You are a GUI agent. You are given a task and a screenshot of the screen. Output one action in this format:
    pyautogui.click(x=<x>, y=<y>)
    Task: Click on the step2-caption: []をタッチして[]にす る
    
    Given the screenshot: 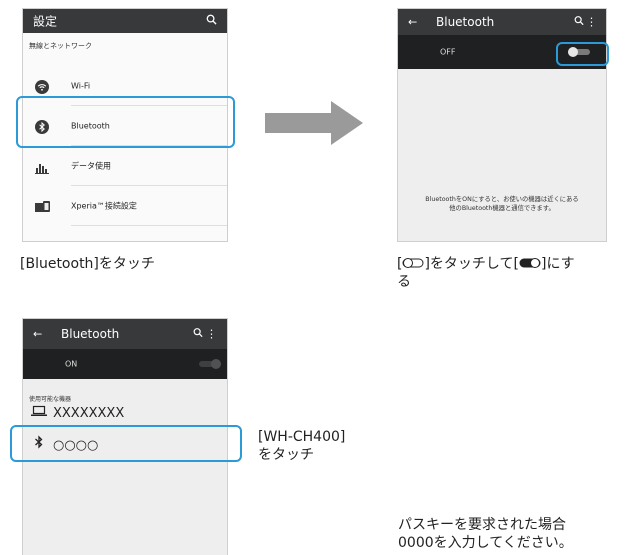 What is the action you would take?
    pyautogui.click(x=517, y=273)
    